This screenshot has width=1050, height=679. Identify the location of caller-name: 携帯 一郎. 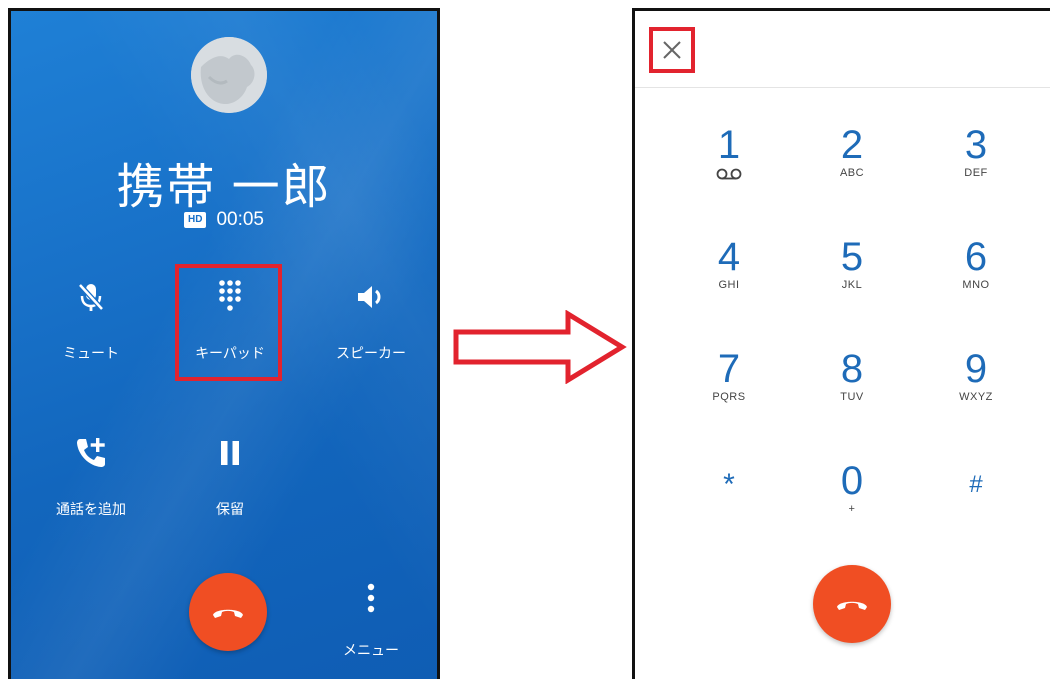
(224, 187).